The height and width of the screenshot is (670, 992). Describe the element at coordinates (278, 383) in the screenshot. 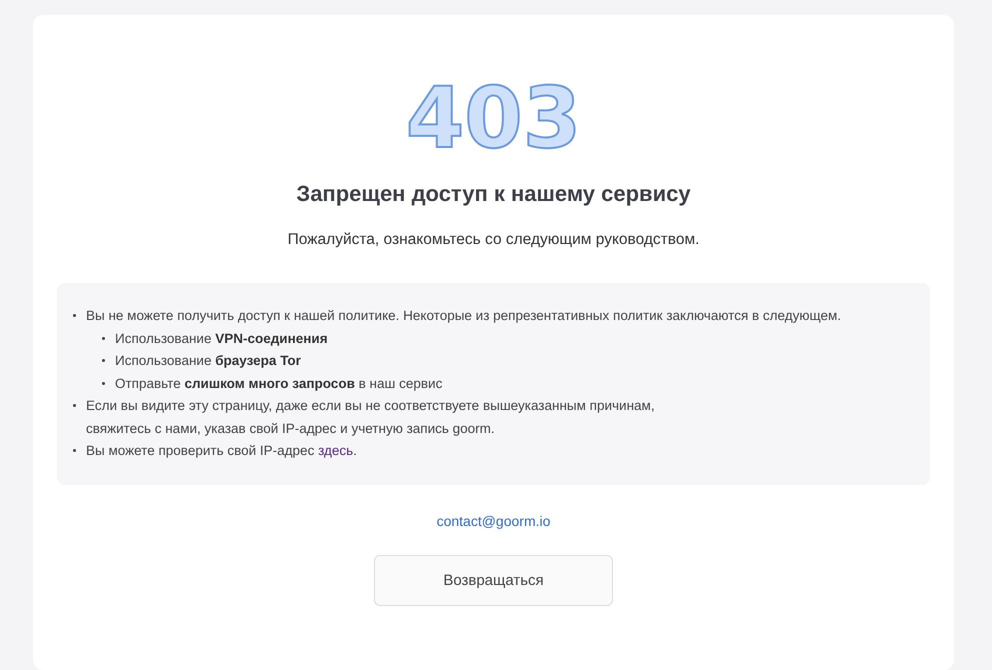

I see `notice-text: Отправьте слишком много запросов в наш сервис` at that location.